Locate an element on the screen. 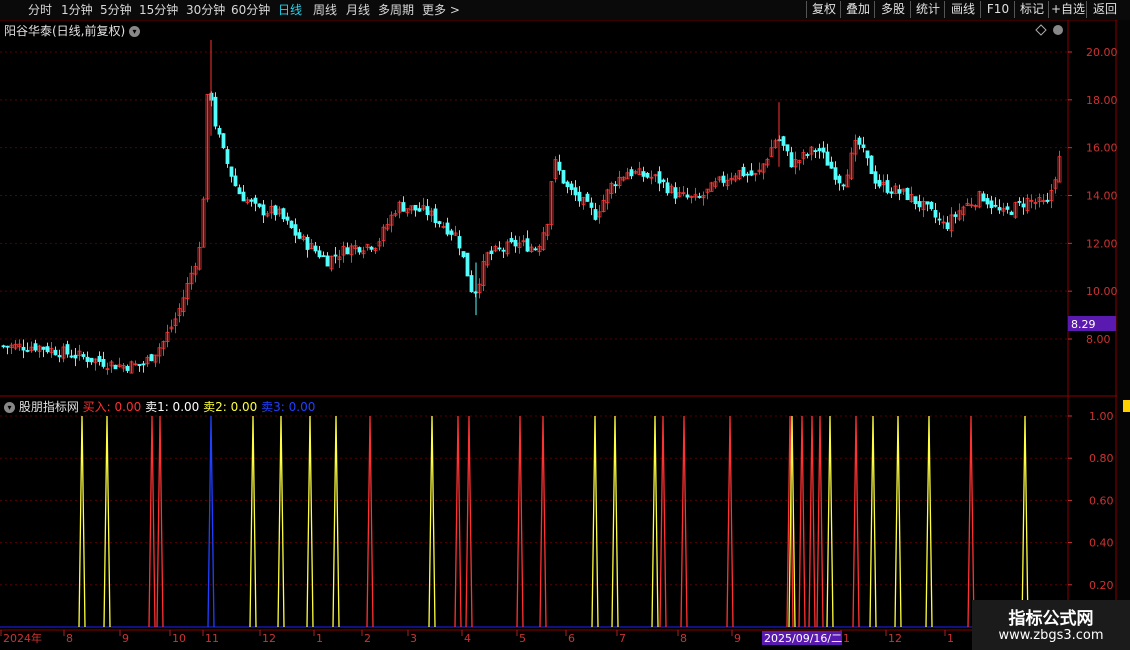 This screenshot has width=1130, height=650. period-tab-6: 日线 is located at coordinates (290, 10).